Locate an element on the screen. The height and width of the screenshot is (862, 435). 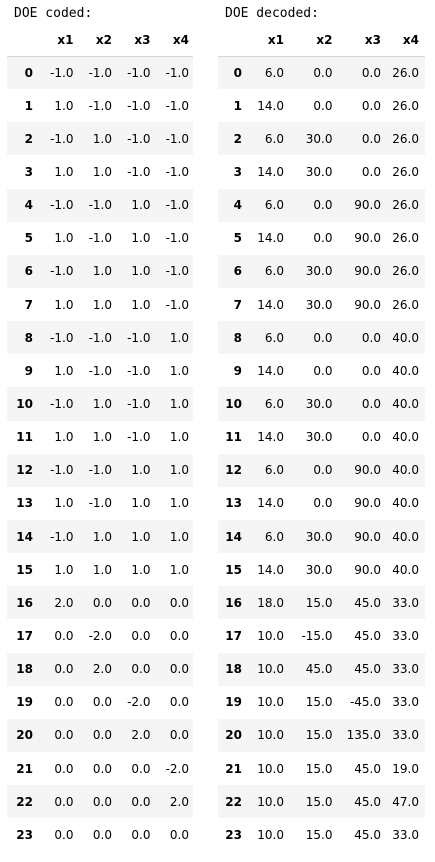
table-row: 20 0.0 0.0 2.0 0.0 is located at coordinates (100, 735).